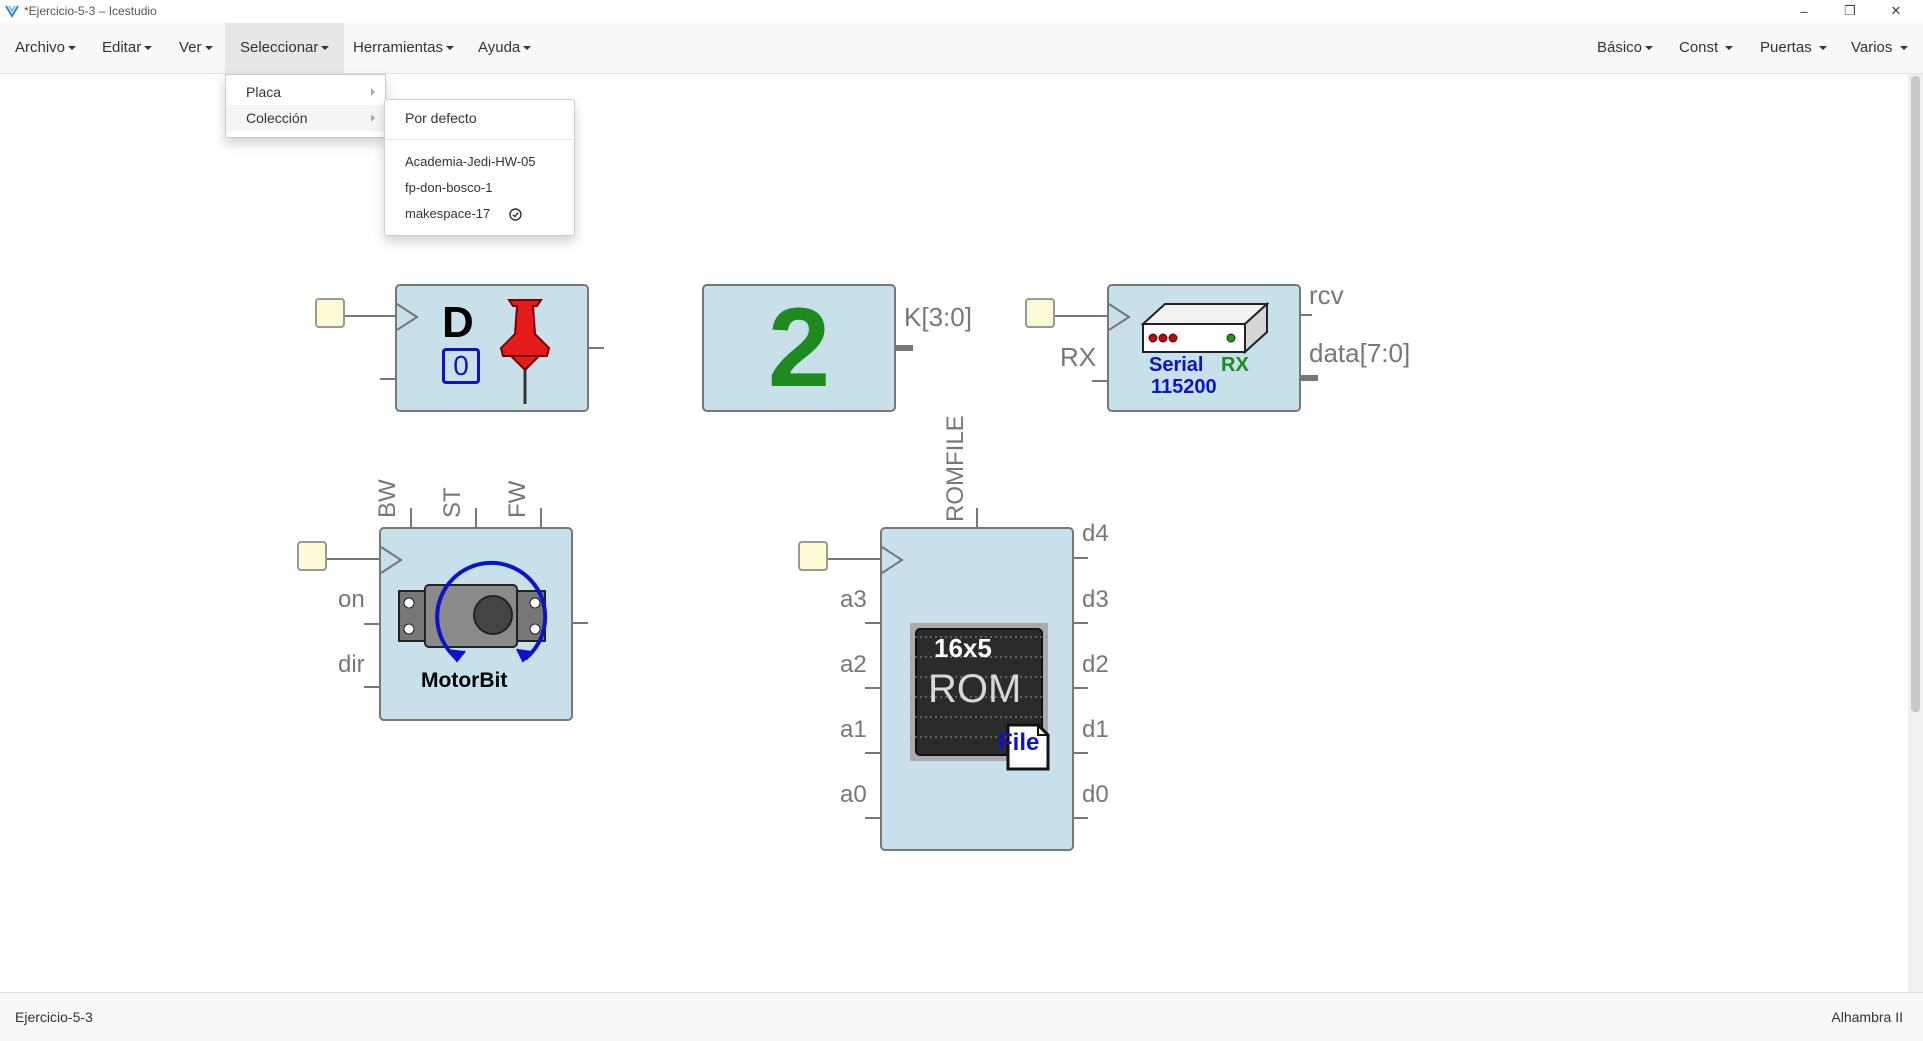 Image resolution: width=1923 pixels, height=1041 pixels. What do you see at coordinates (398, 47) in the screenshot?
I see `menu-herramientas-label: Herramientas` at bounding box center [398, 47].